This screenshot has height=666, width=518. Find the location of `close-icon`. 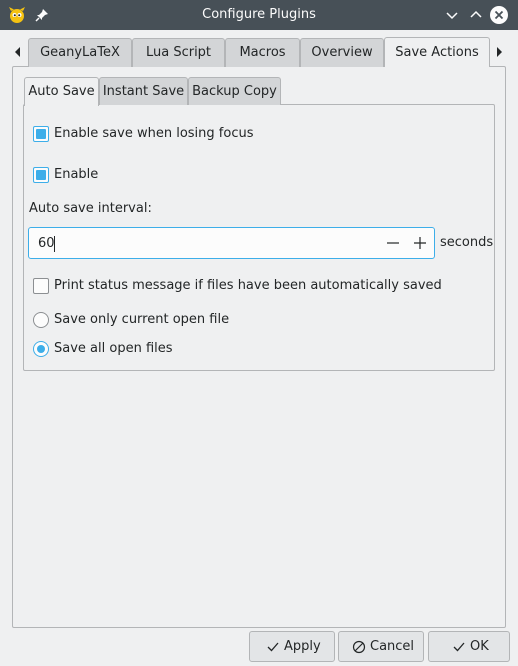

close-icon is located at coordinates (499, 15).